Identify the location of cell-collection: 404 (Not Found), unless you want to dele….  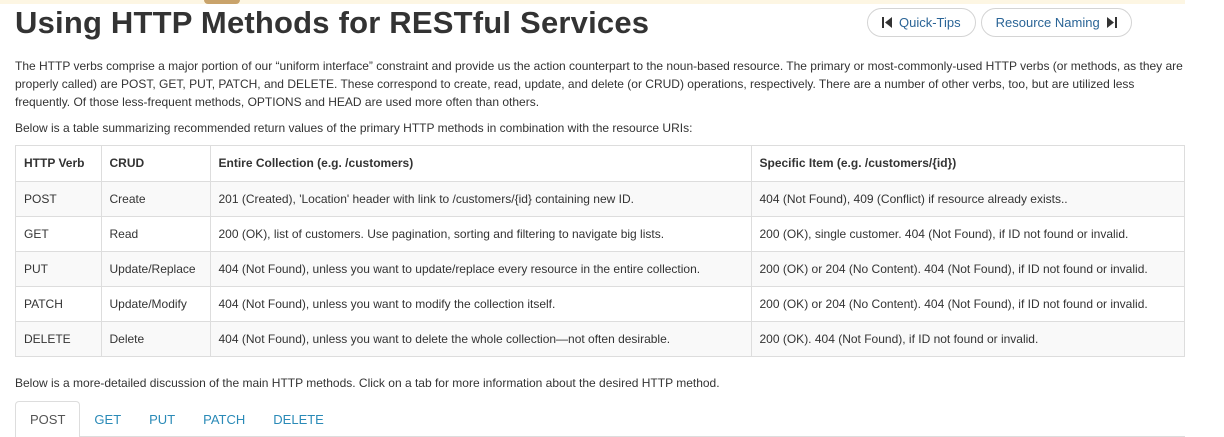
(480, 338).